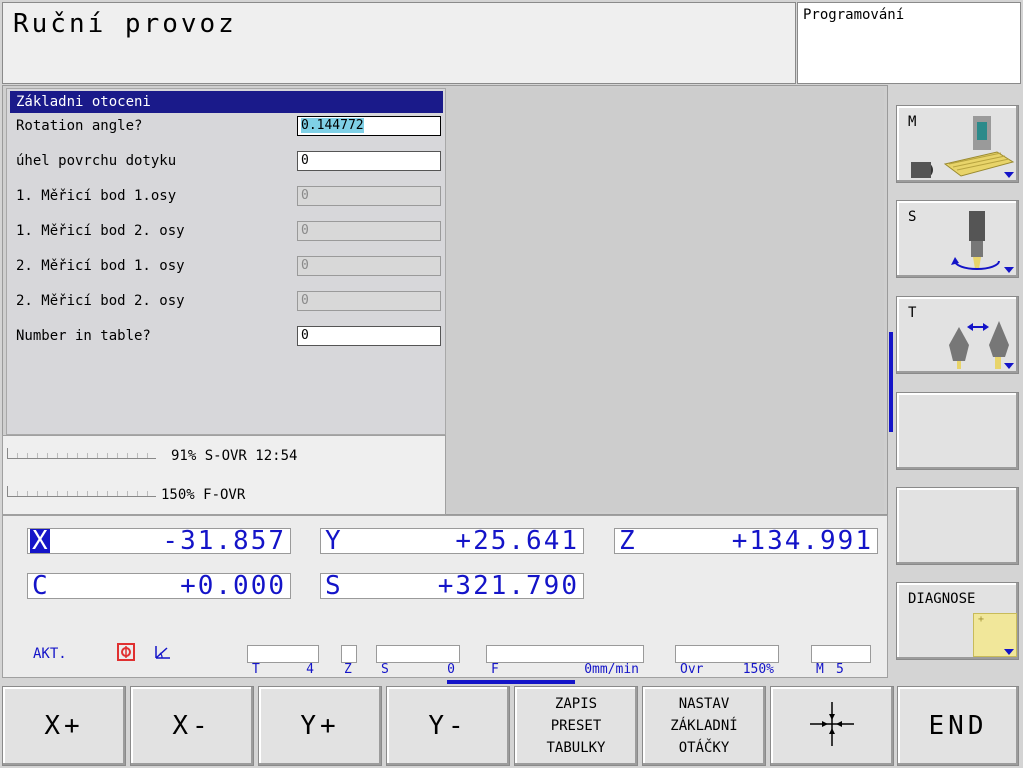 The image size is (1023, 768). I want to click on m-function-box: M5, so click(841, 661).